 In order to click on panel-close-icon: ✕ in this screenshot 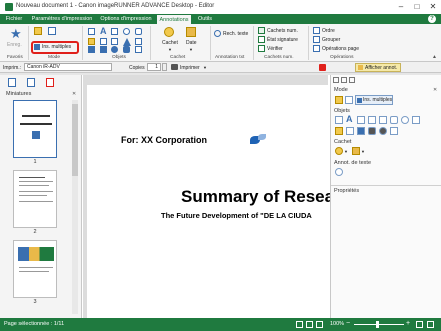, I will do `click(435, 90)`.